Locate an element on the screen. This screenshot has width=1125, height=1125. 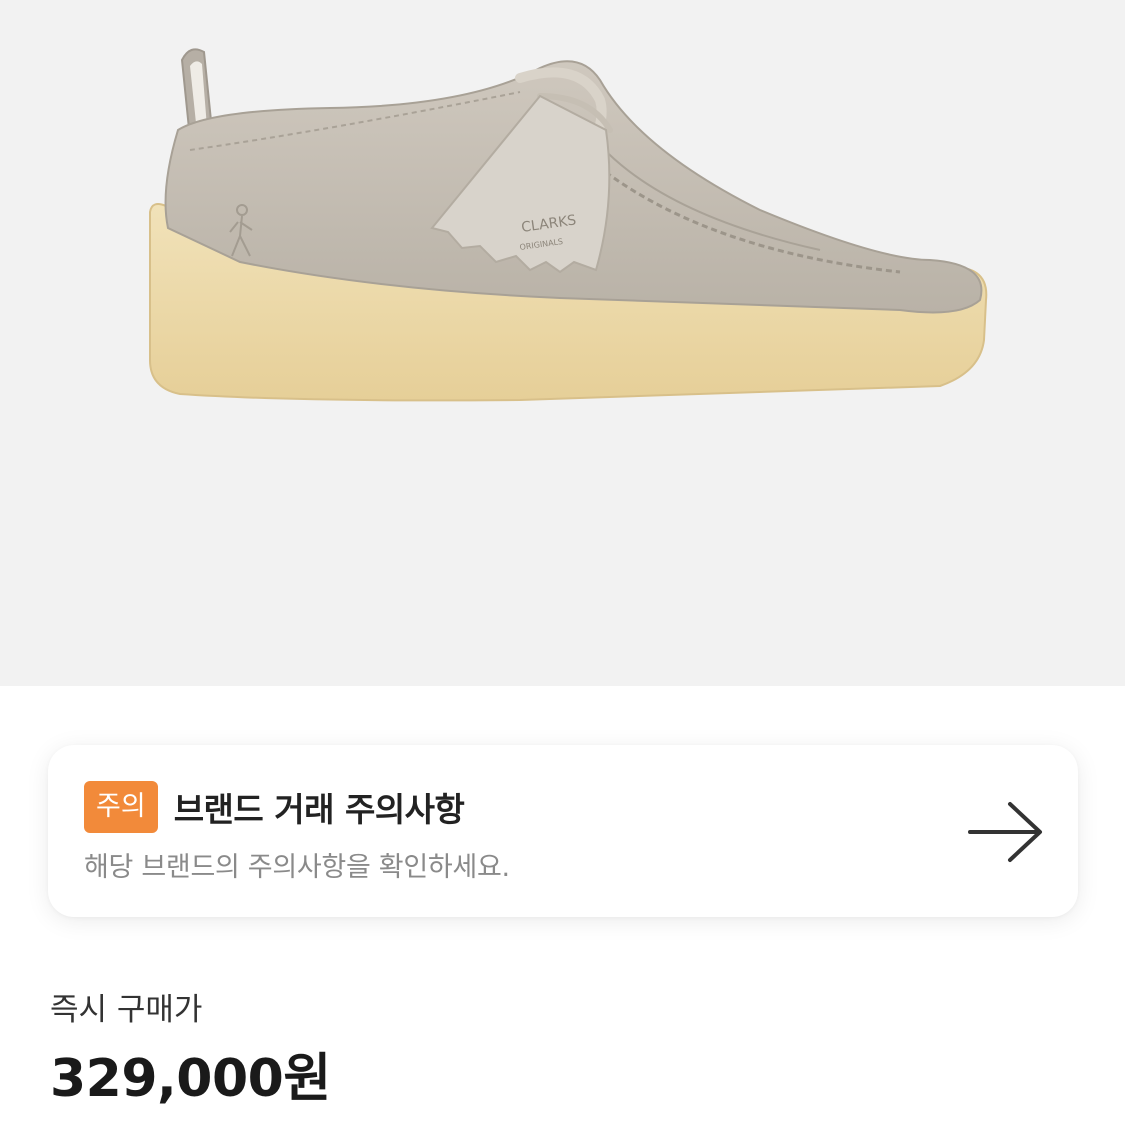
caution-badge: 주의 is located at coordinates (121, 807).